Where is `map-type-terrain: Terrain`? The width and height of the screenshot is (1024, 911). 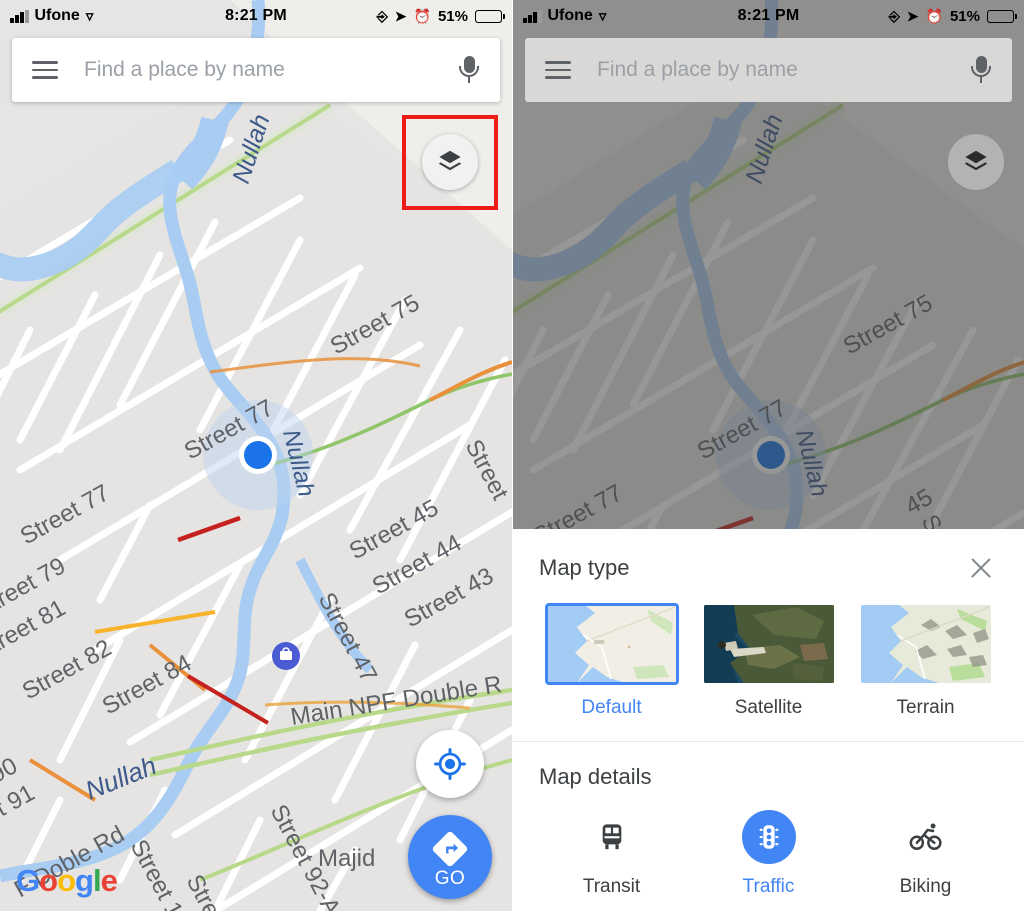 map-type-terrain: Terrain is located at coordinates (925, 662).